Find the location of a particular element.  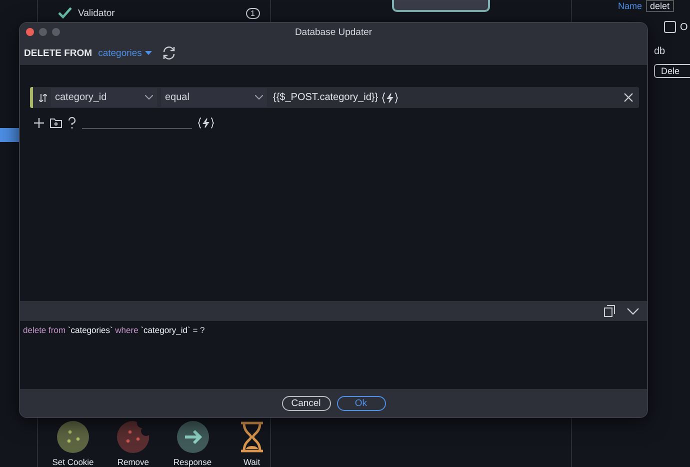

sort-icon is located at coordinates (43, 98).